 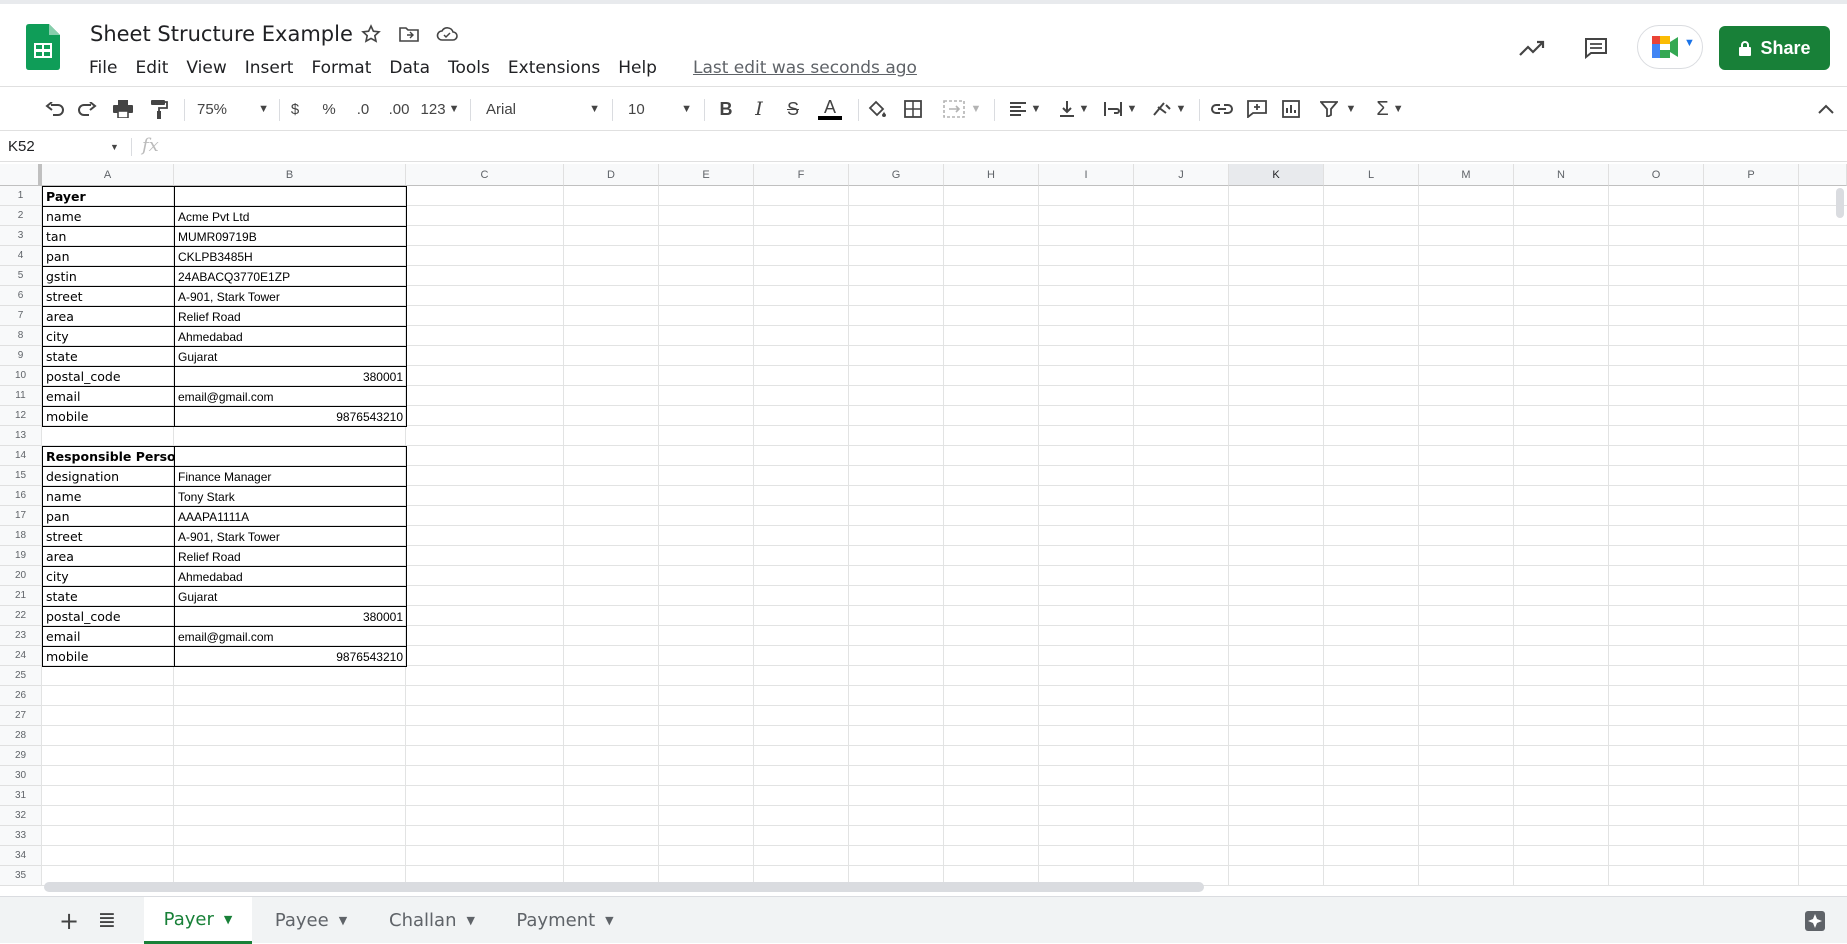 What do you see at coordinates (151, 68) in the screenshot?
I see `menu-edit: Edit` at bounding box center [151, 68].